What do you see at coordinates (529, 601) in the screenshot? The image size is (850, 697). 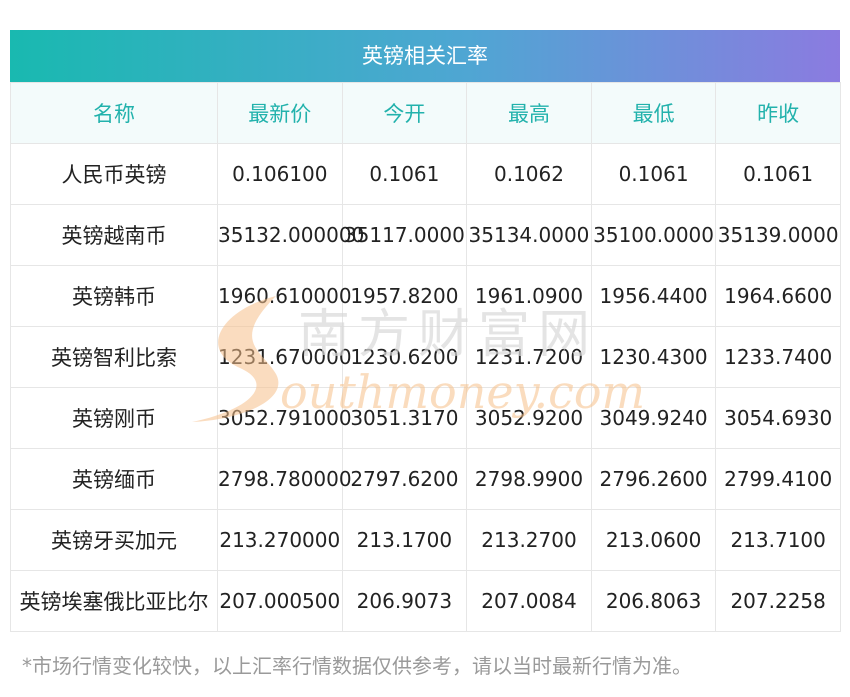 I see `high-price: 207.0084` at bounding box center [529, 601].